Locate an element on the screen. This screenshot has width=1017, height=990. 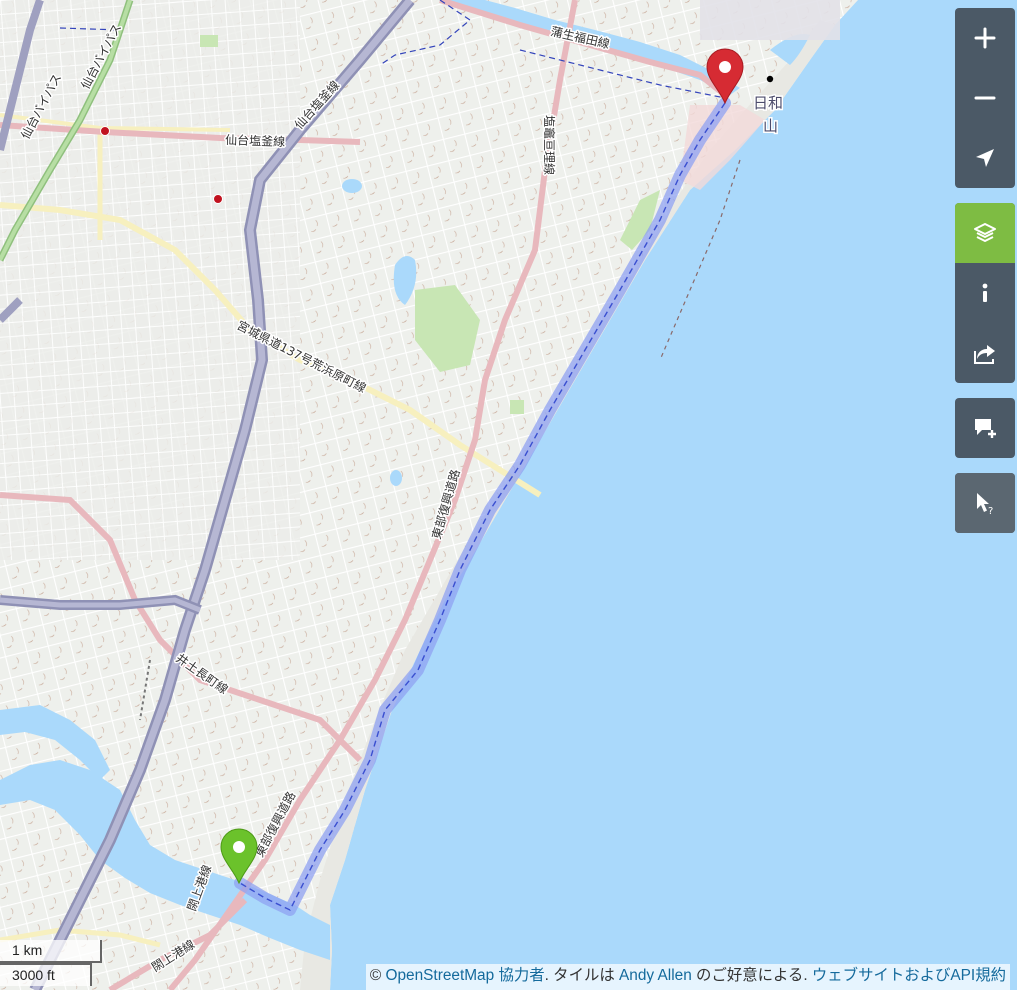
navigation-arrow-icon is located at coordinates (985, 158).